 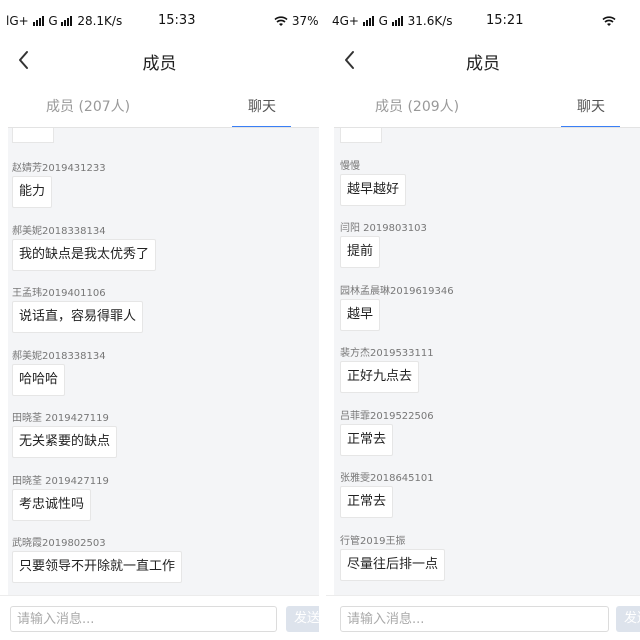 I want to click on tab-bar: 成员 (207人) 聊天, so click(x=159, y=108).